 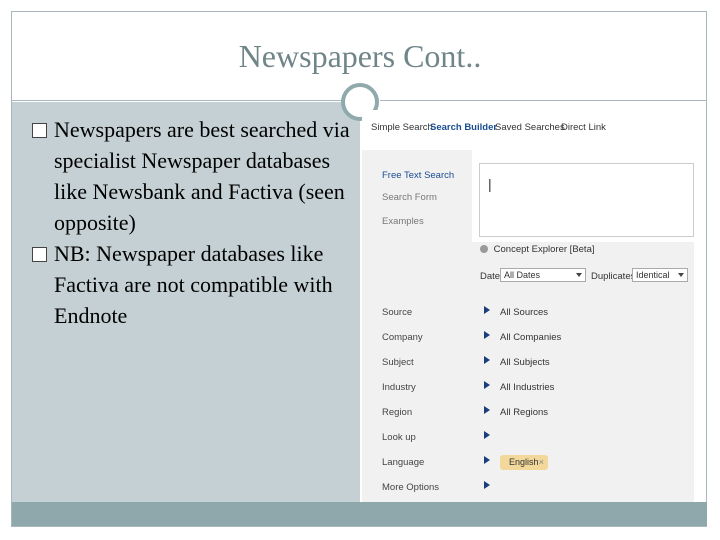 I want to click on free-text-search-input: |, so click(x=586, y=200).